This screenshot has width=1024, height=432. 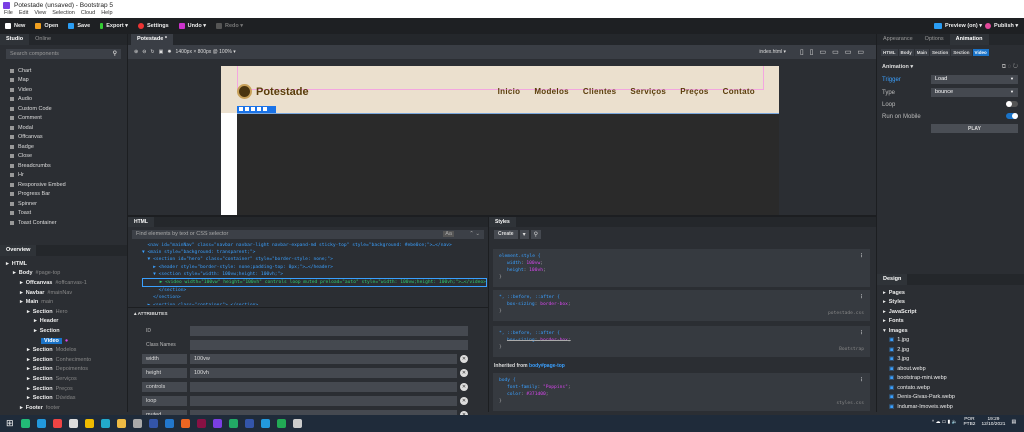 I want to click on explorer-icon, so click(x=121, y=423).